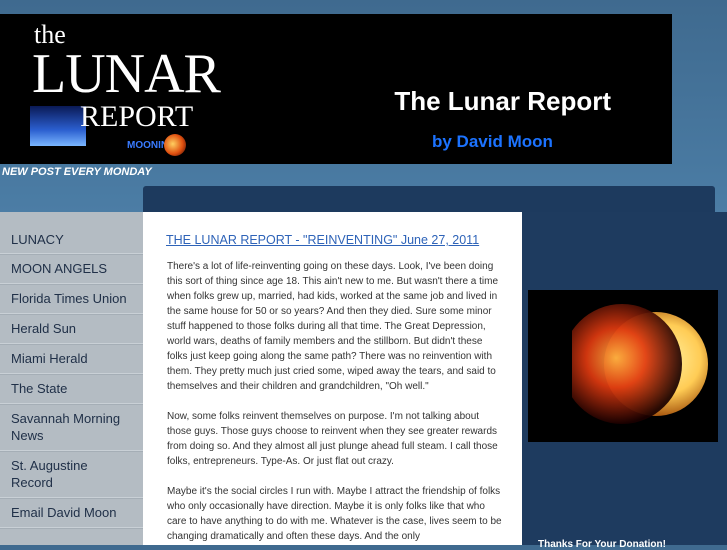 The height and width of the screenshot is (550, 727). What do you see at coordinates (58, 126) in the screenshot?
I see `logo-gradient-bar` at bounding box center [58, 126].